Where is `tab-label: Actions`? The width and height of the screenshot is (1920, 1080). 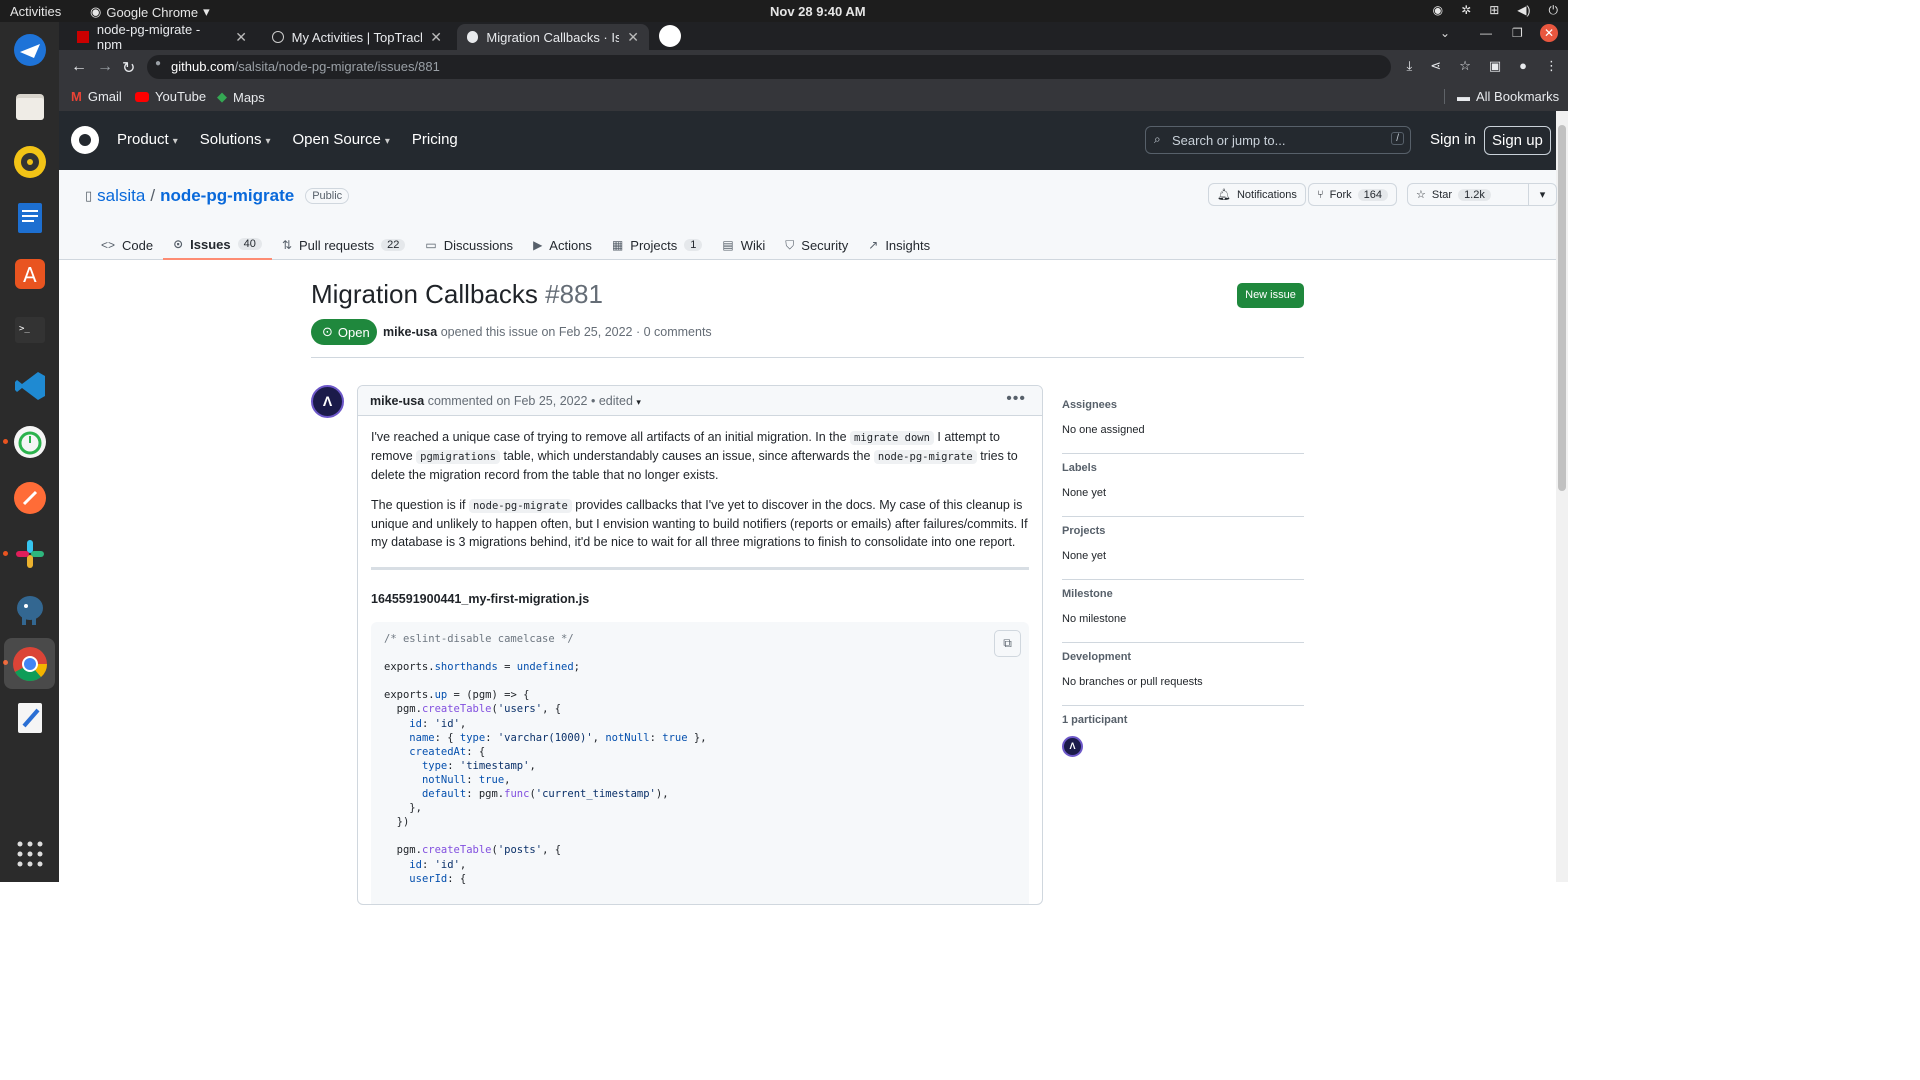
tab-label: Actions is located at coordinates (570, 245).